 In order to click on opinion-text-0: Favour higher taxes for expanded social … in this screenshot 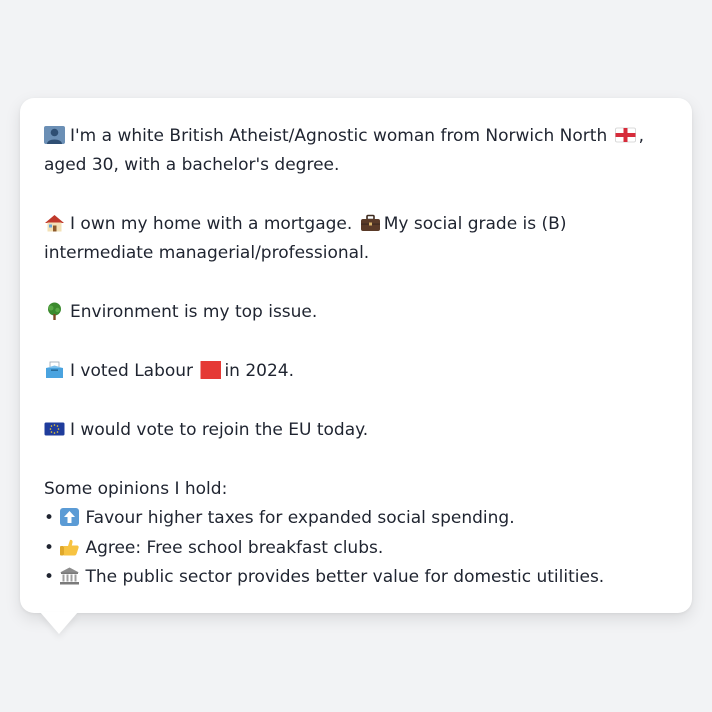, I will do `click(300, 518)`.